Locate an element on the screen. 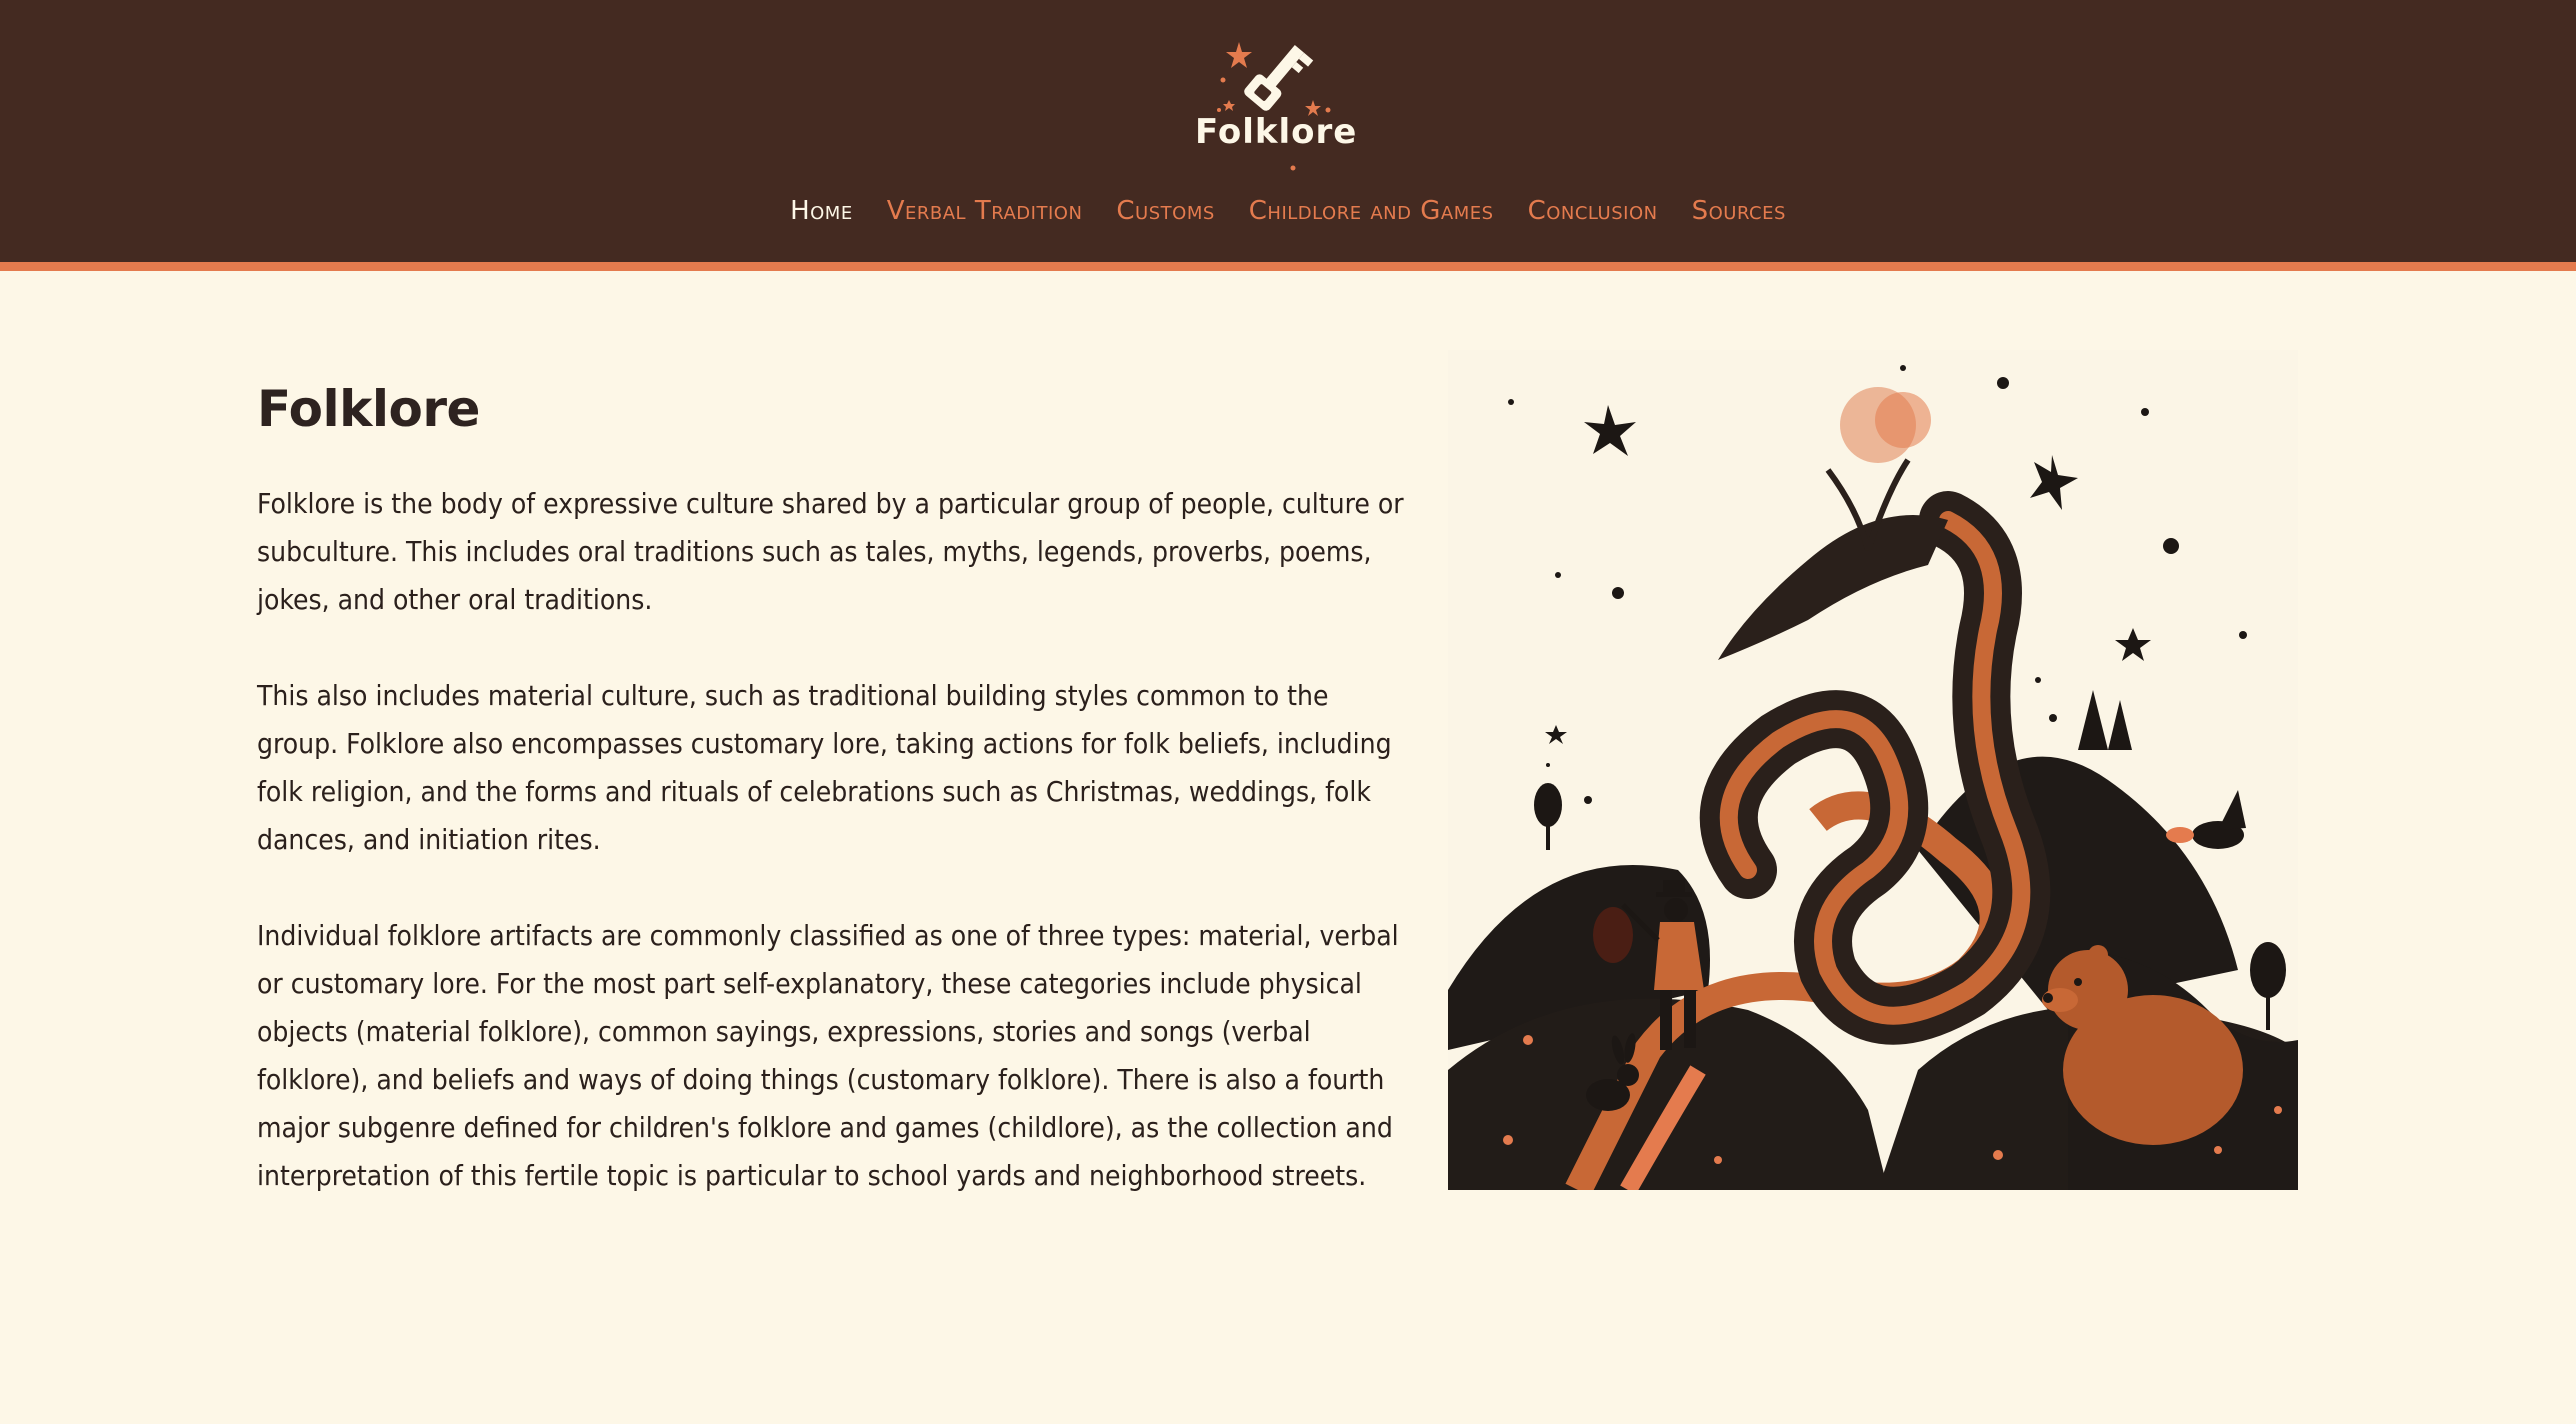 This screenshot has height=1424, width=2576. nav-item-conclusion: Conclusion is located at coordinates (1593, 211).